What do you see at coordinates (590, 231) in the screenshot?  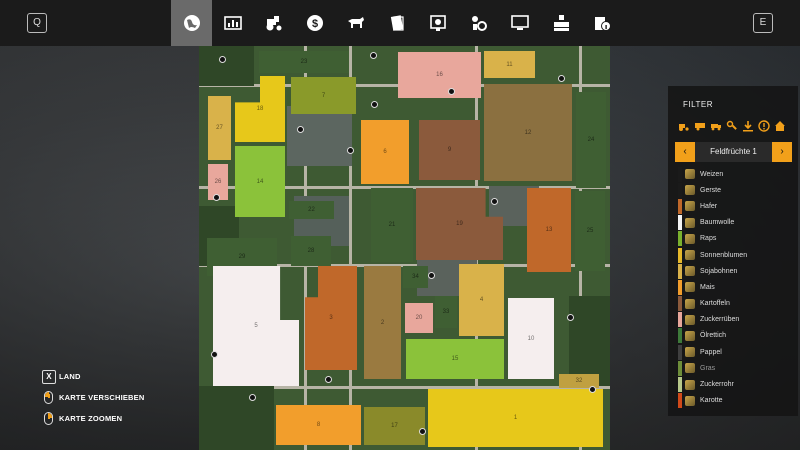 I see `field-25: 25` at bounding box center [590, 231].